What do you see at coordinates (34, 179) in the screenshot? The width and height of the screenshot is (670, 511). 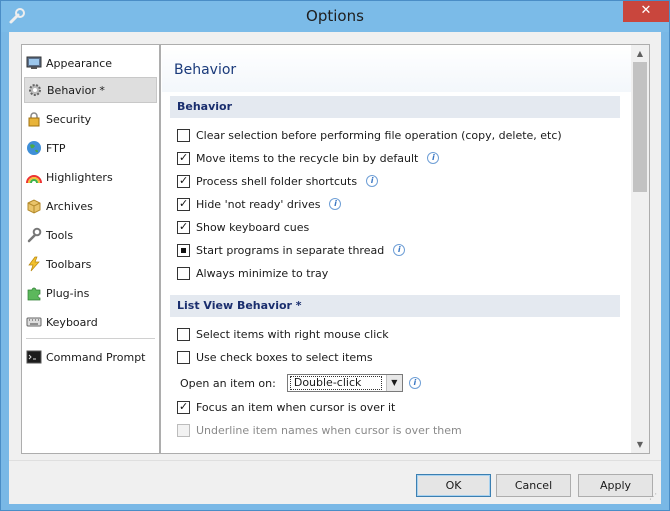 I see `rainbow-icon` at bounding box center [34, 179].